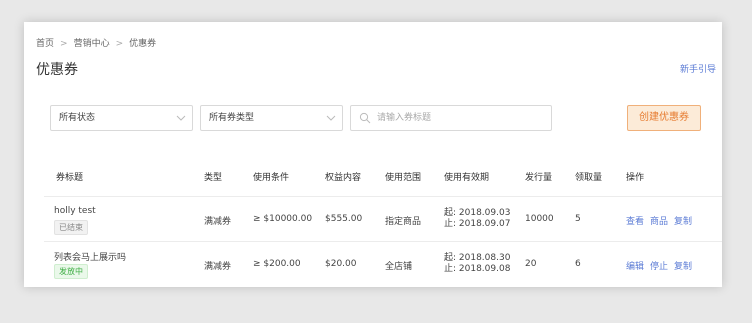  Describe the element at coordinates (71, 271) in the screenshot. I see `row2-status-badge: 发放中` at that location.